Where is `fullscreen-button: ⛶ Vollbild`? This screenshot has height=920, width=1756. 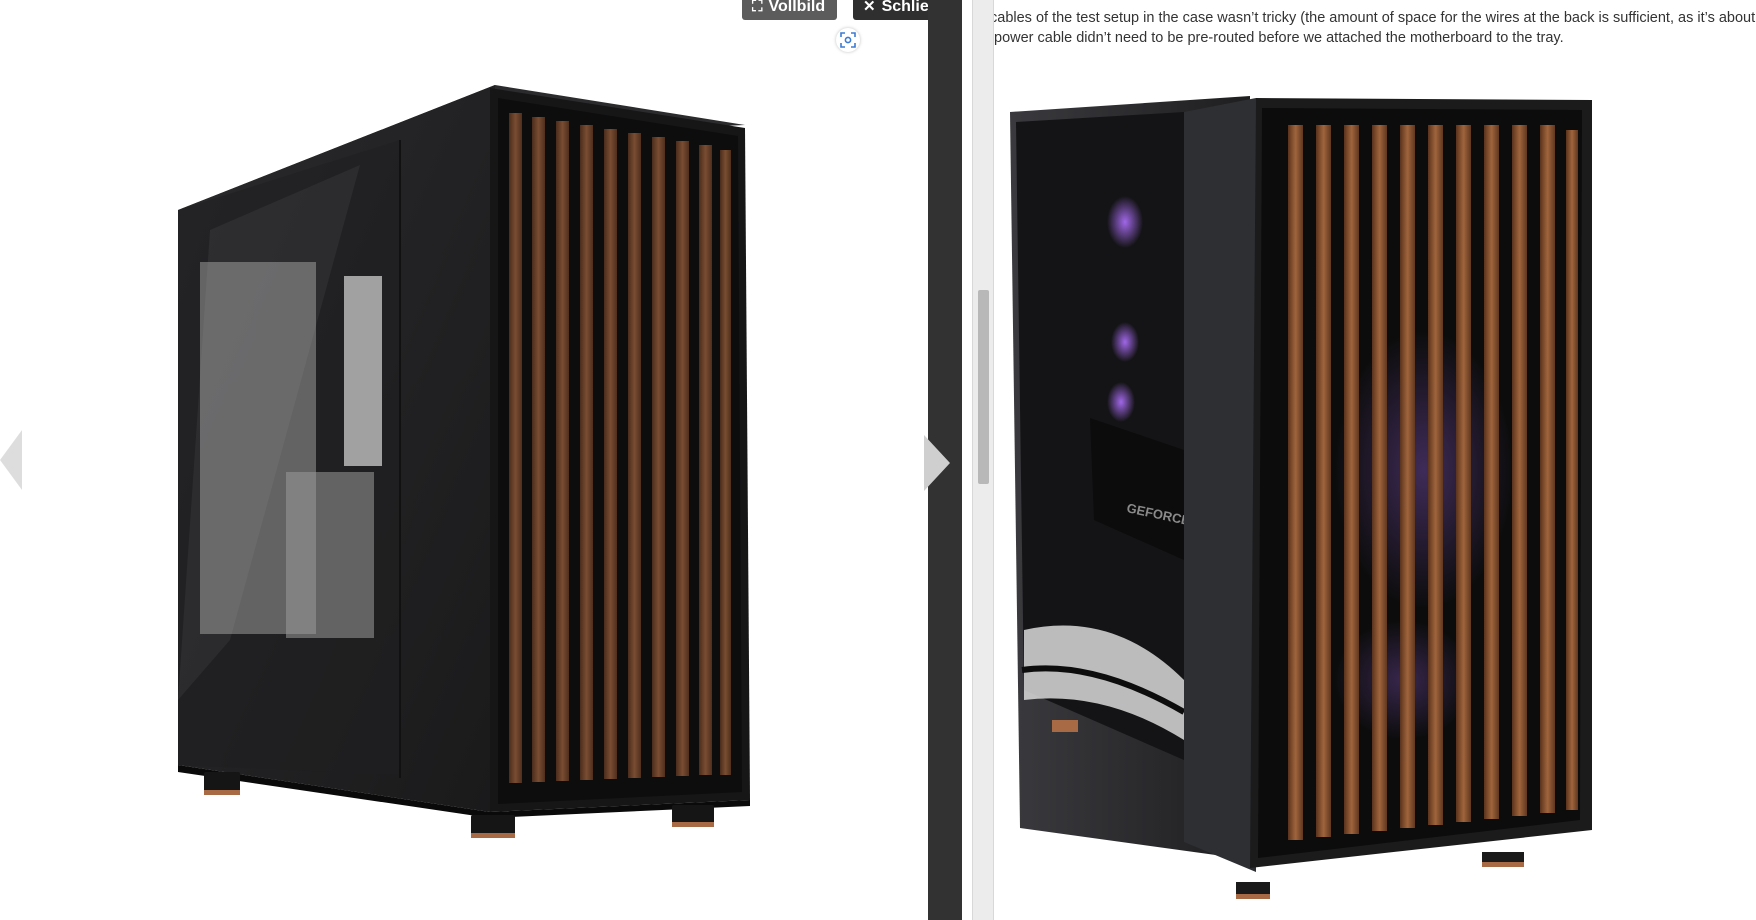
fullscreen-button: ⛶ Vollbild is located at coordinates (790, 10).